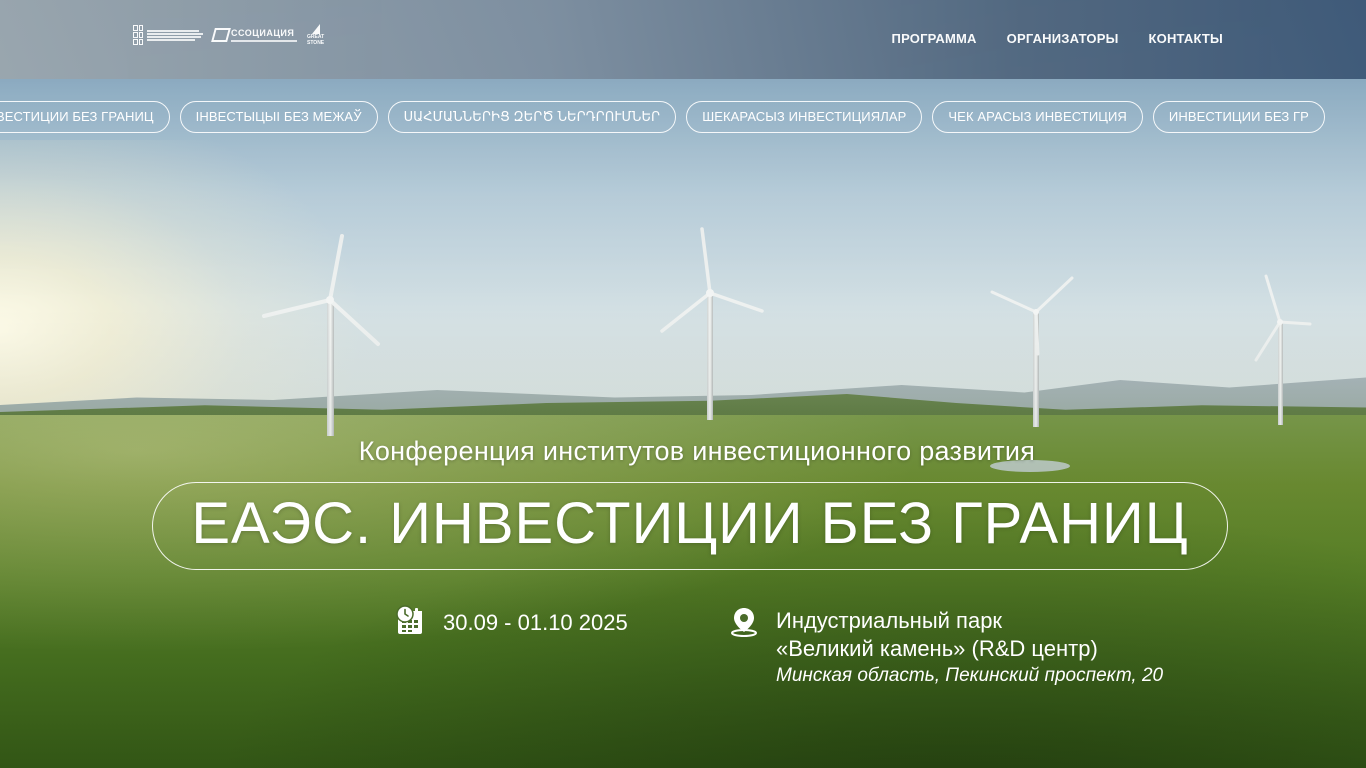  I want to click on main-nav: ПРОГРАММА ОРГАНИЗАТОРЫ КОНТАКТЫ, so click(1057, 38).